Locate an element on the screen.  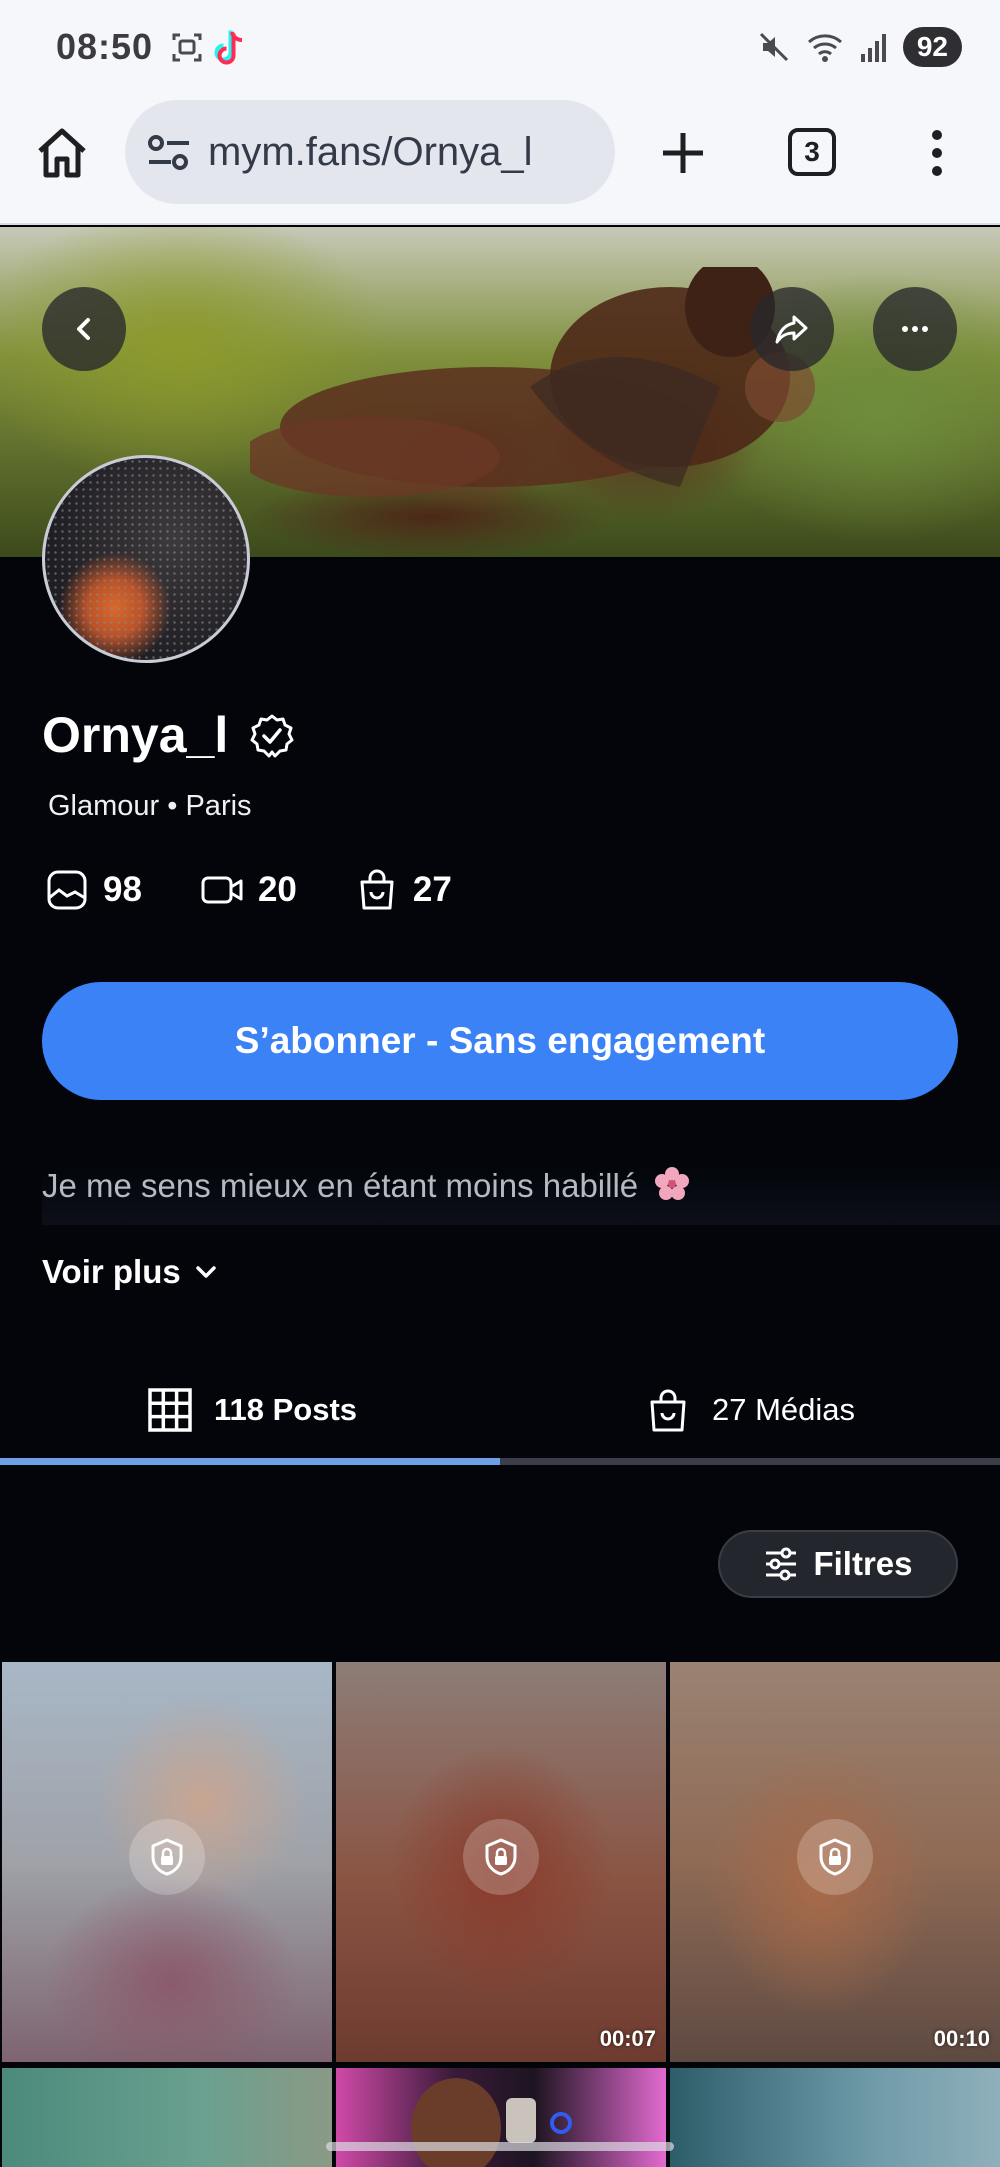
see-more-label: Voir plus is located at coordinates (111, 1271).